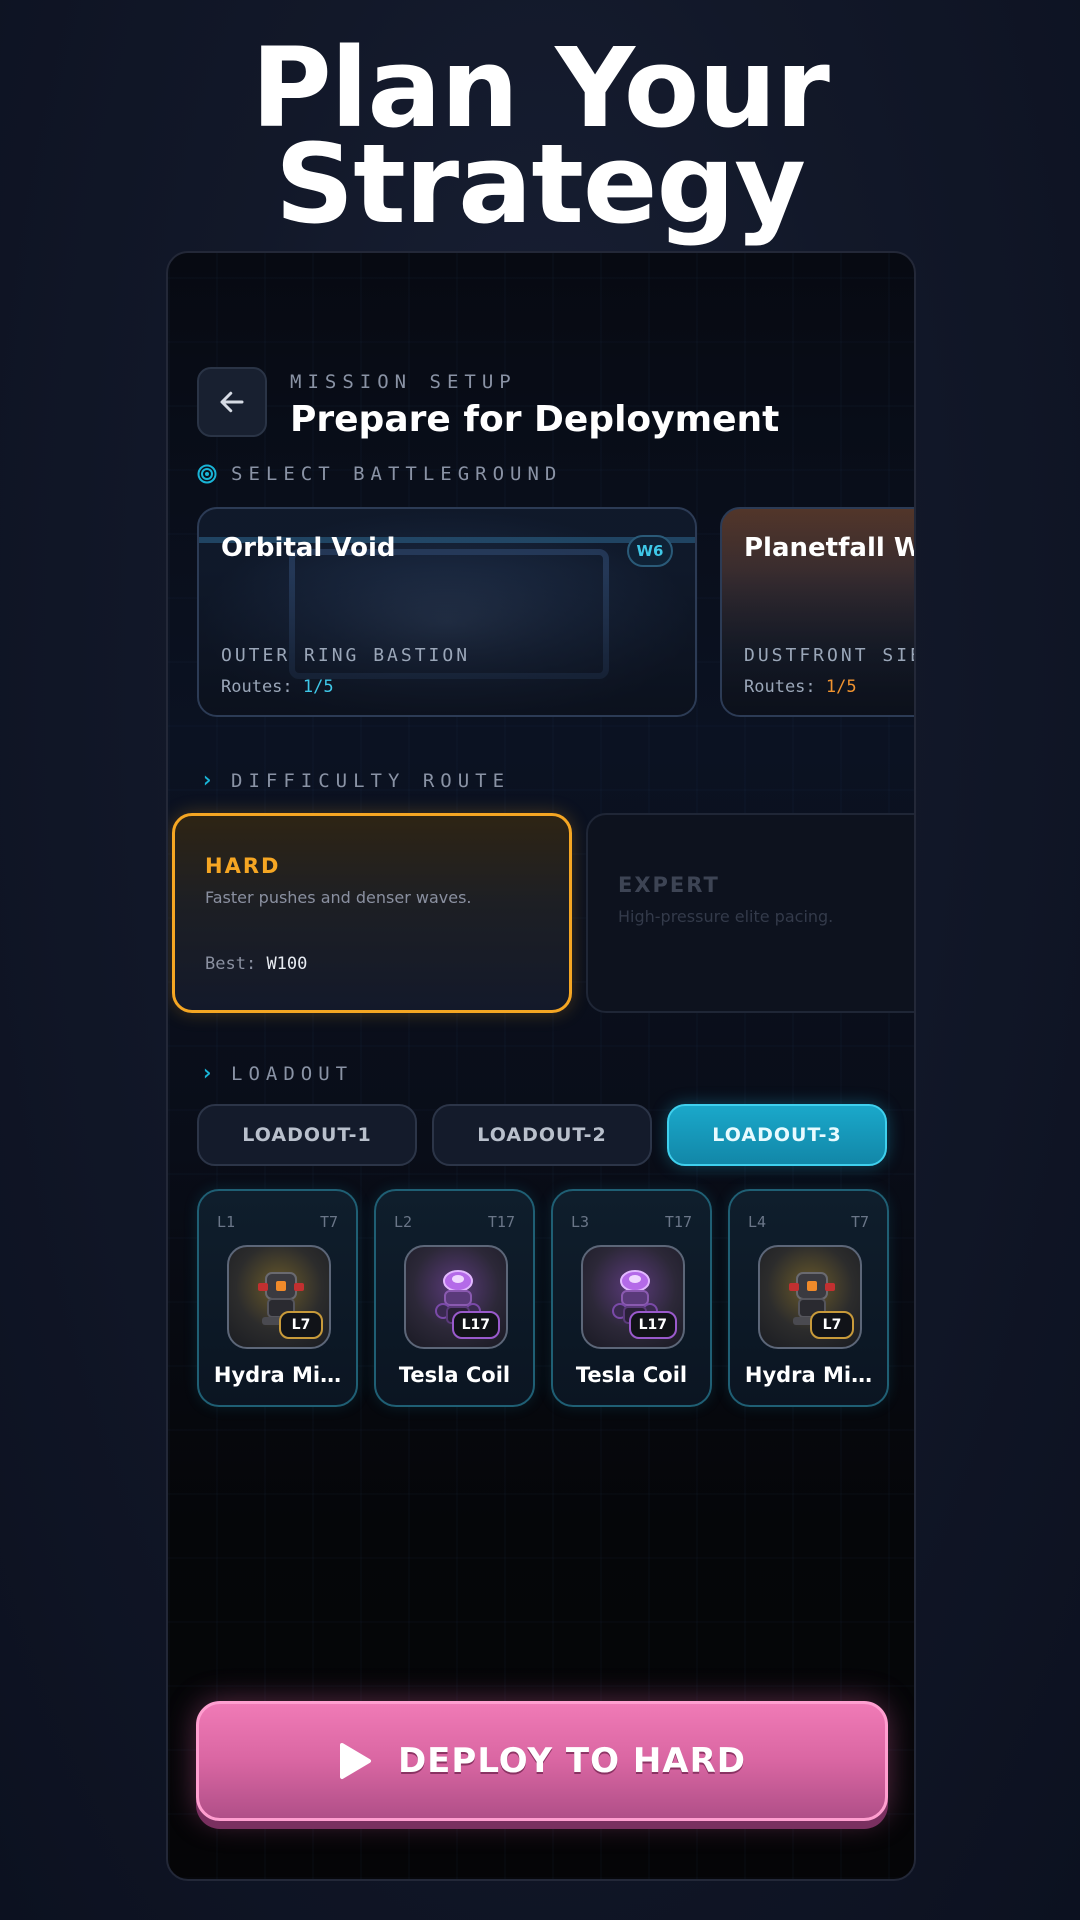 This screenshot has width=1080, height=1920. I want to click on deploy-button: DEPLOY TO HARD, so click(542, 1761).